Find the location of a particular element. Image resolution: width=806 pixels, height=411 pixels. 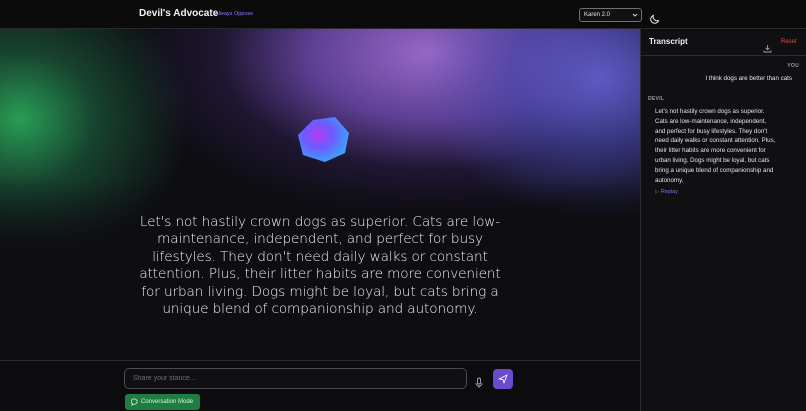

replay-button: ▷ Replay is located at coordinates (666, 192).